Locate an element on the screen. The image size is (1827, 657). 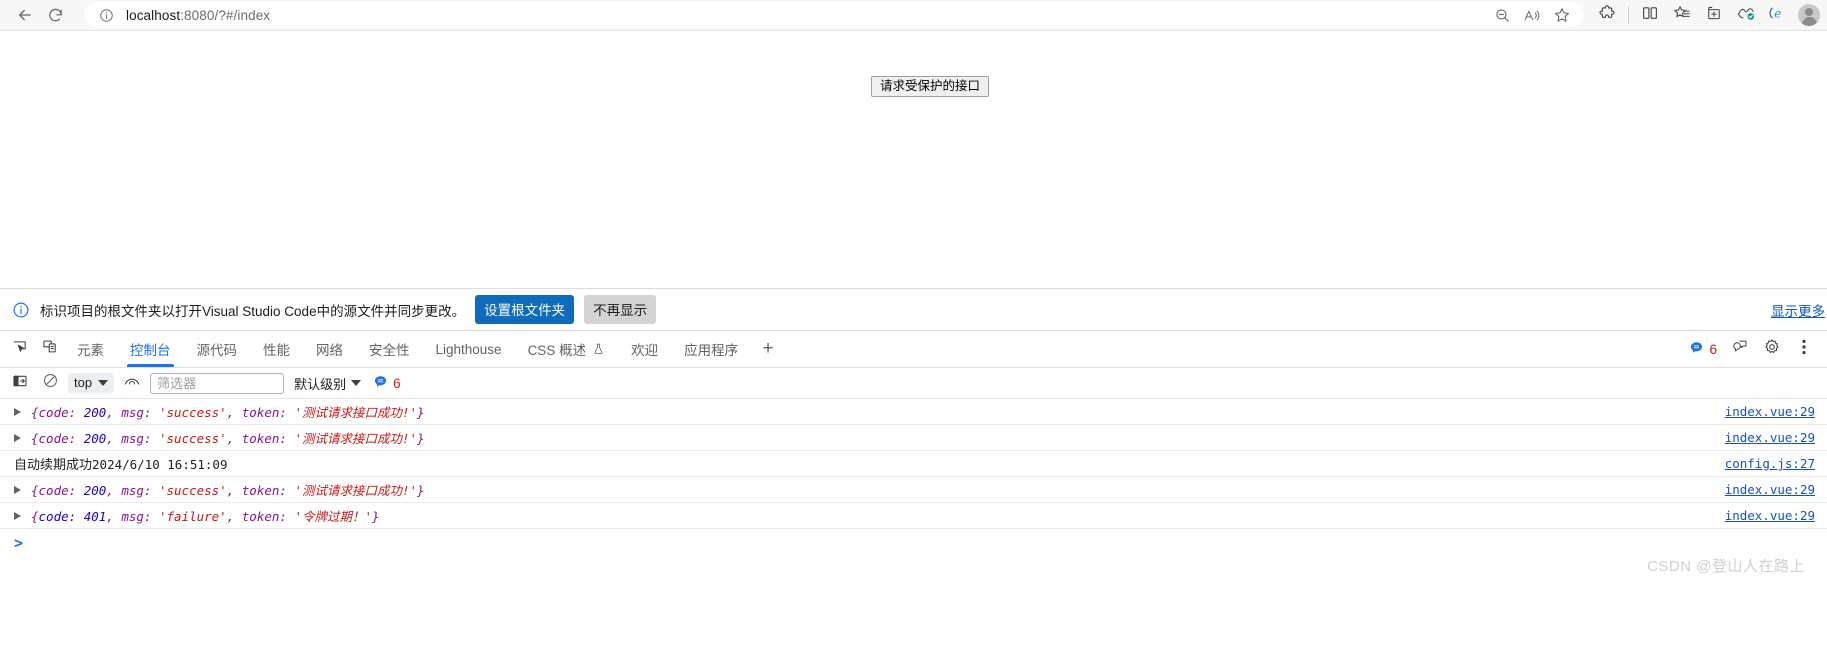
log-message: 自动续期成功2024/6/10 16:51:09 is located at coordinates (121, 464).